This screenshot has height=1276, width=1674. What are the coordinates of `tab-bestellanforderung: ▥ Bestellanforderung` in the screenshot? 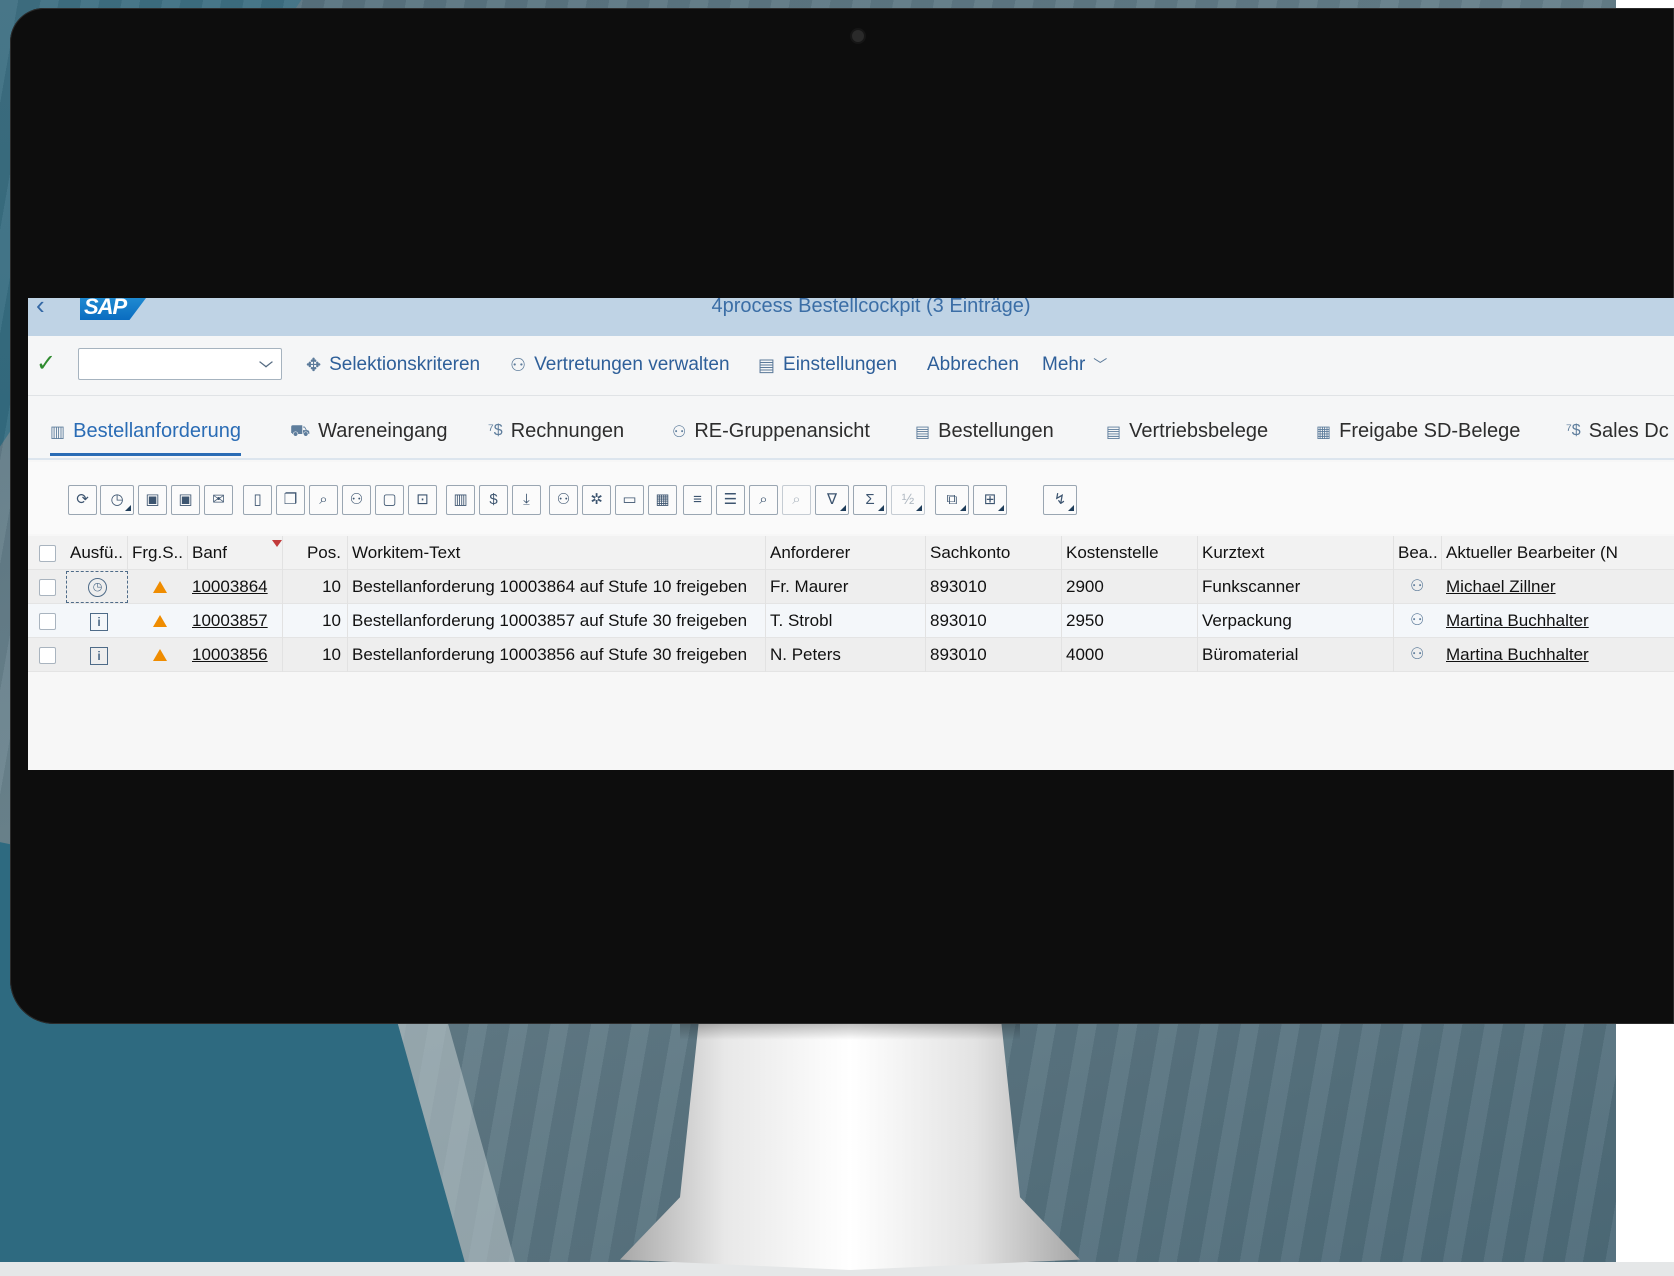 It's located at (146, 438).